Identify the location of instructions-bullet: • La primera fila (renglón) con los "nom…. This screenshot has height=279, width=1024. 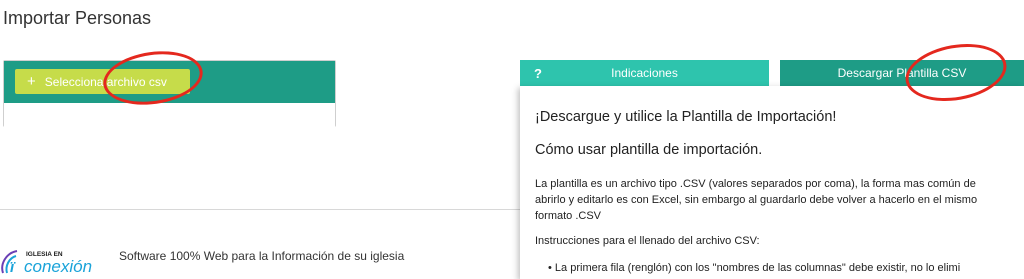
(754, 268).